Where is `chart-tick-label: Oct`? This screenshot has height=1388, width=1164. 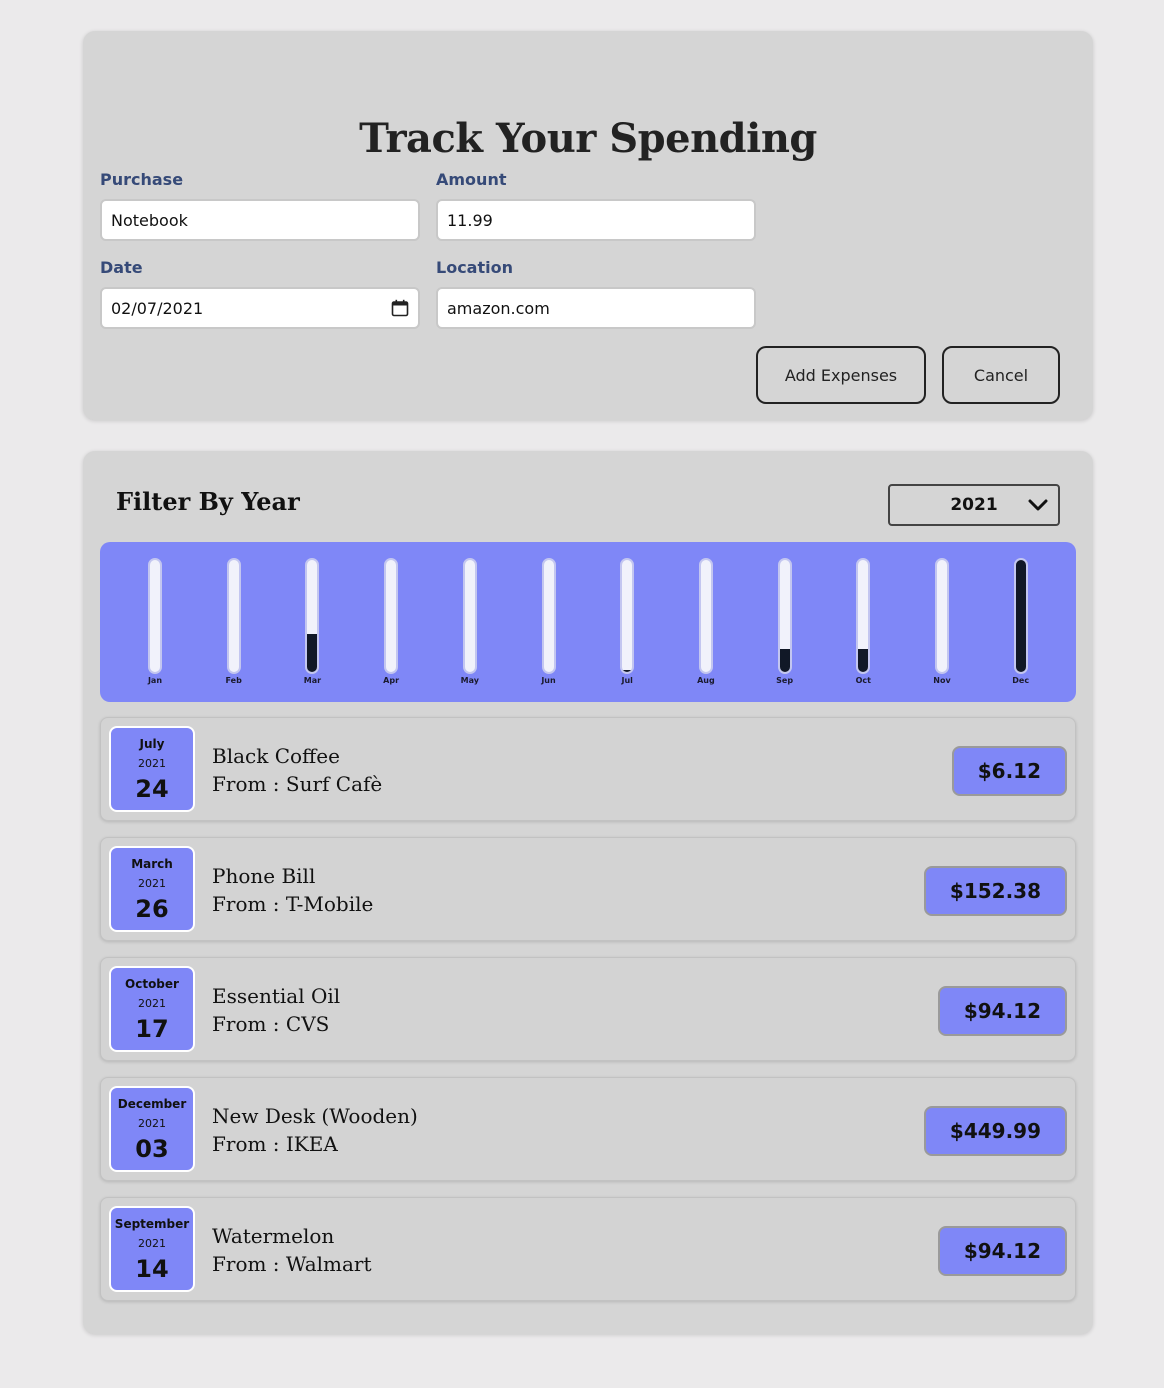
chart-tick-label: Oct is located at coordinates (863, 680).